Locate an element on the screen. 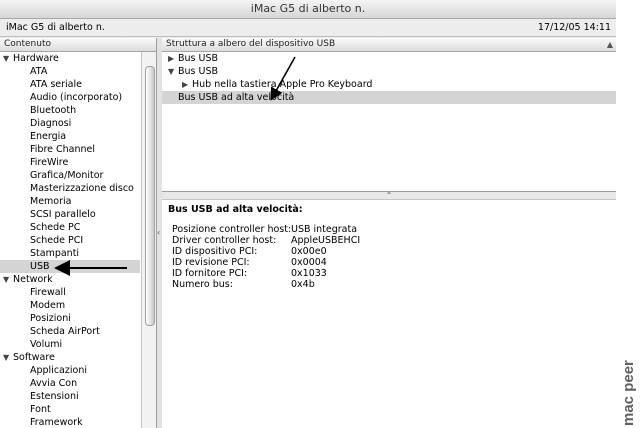 This screenshot has height=428, width=640. watermark-text: mac peer is located at coordinates (628, 393).